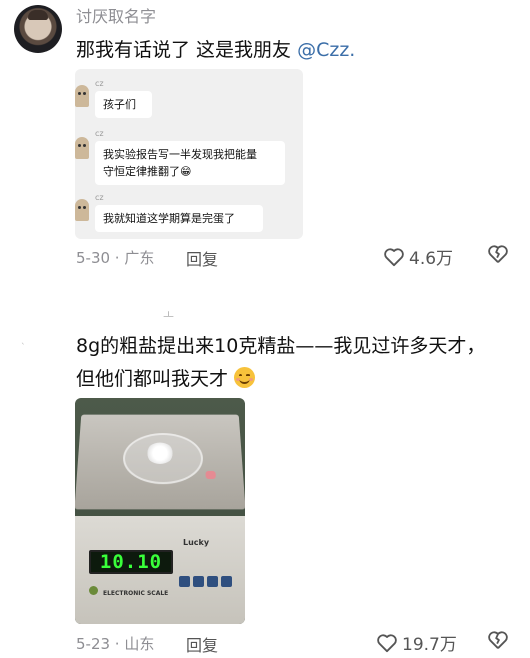 Image resolution: width=530 pixels, height=658 pixels. I want to click on scale-brand: Lucky, so click(196, 542).